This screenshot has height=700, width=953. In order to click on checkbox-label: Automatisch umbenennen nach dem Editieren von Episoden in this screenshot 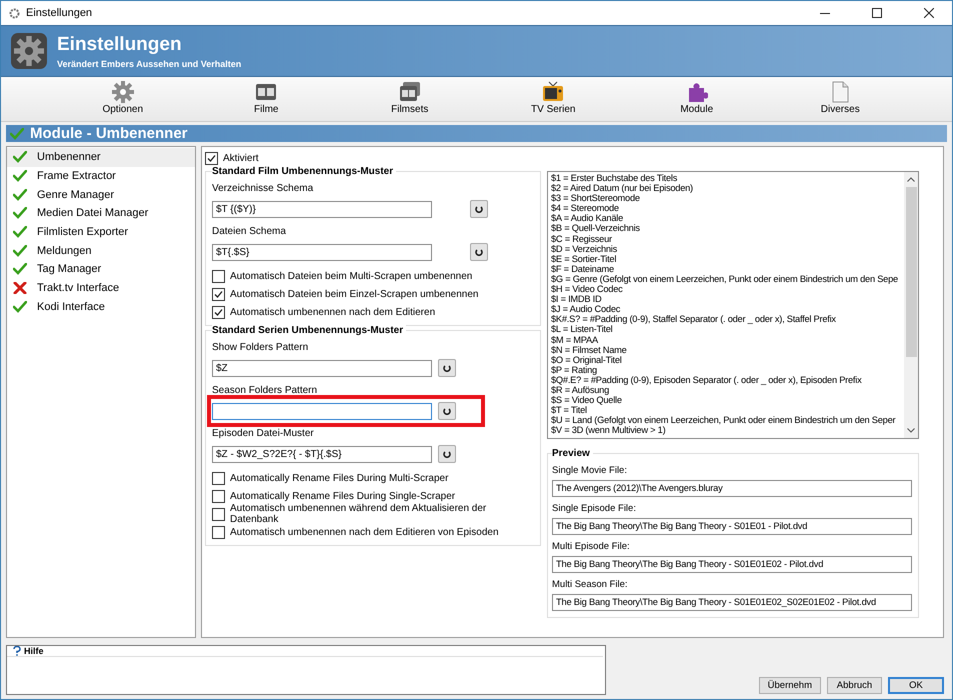, I will do `click(364, 532)`.